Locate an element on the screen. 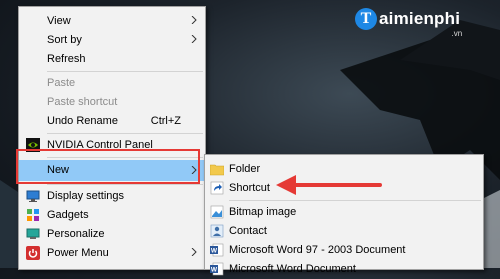 This screenshot has width=500, height=279. menu-item-gadgets: Gadgets is located at coordinates (112, 215).